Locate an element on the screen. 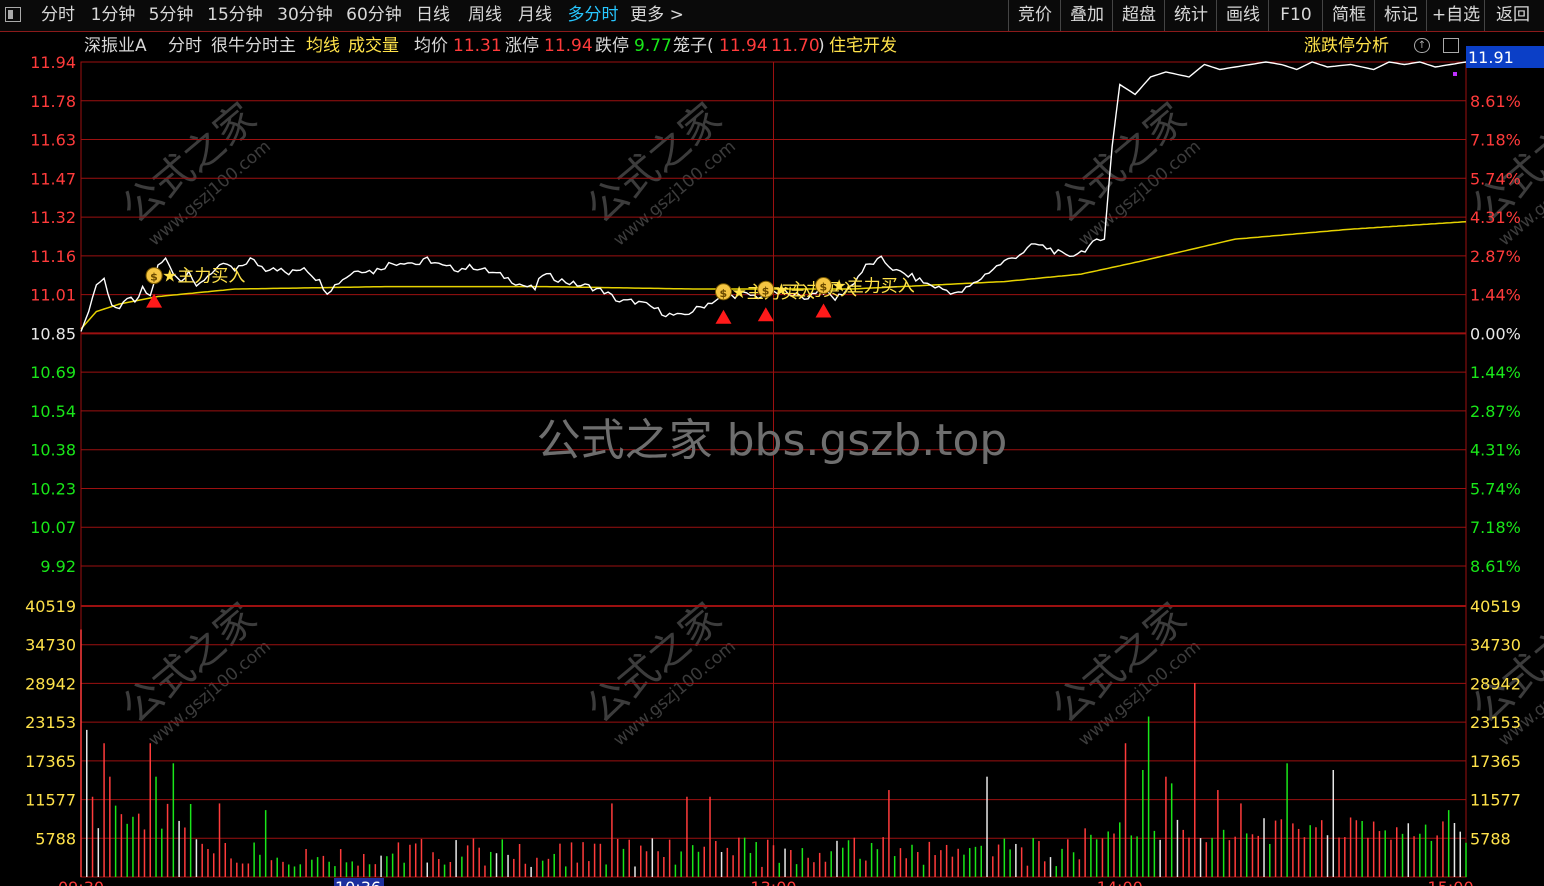  volume-tick-label: 28942 is located at coordinates (50, 683).